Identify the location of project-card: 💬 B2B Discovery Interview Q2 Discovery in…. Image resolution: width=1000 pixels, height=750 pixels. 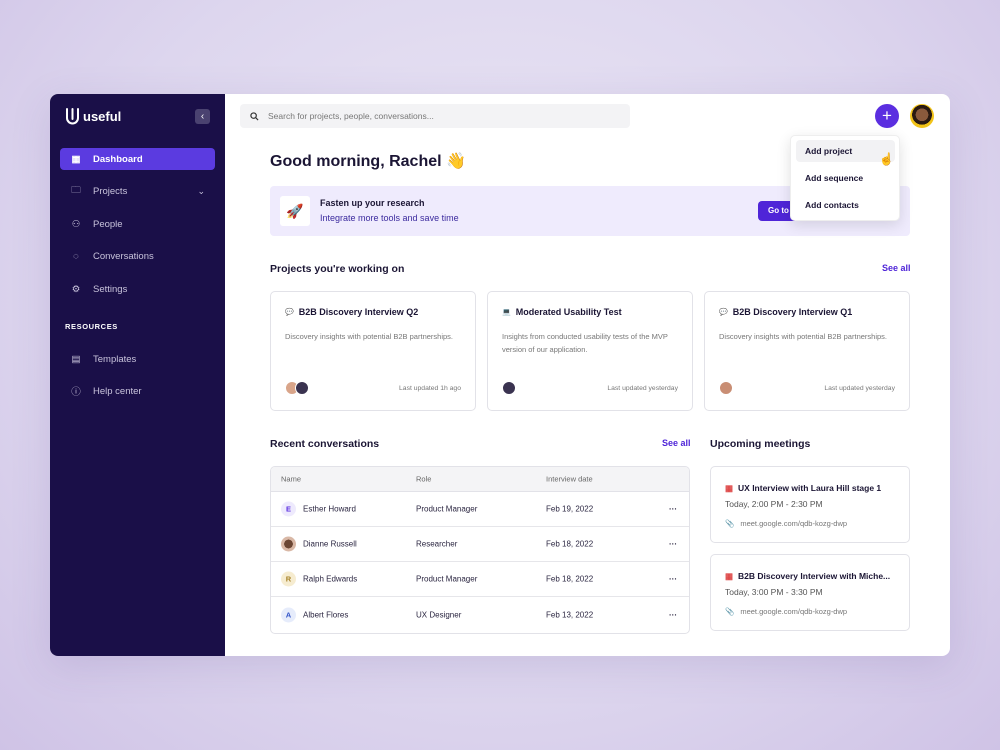
(373, 351).